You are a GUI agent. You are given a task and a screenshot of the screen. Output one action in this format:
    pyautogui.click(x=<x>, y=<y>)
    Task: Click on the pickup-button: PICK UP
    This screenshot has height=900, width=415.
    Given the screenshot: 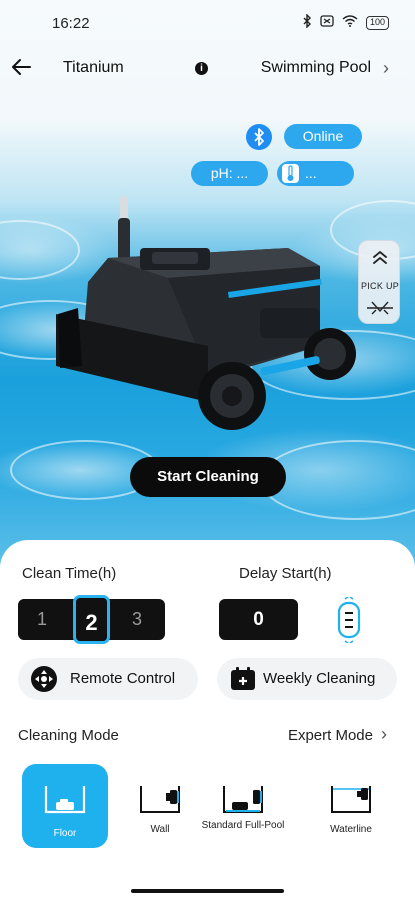 What is the action you would take?
    pyautogui.click(x=379, y=282)
    